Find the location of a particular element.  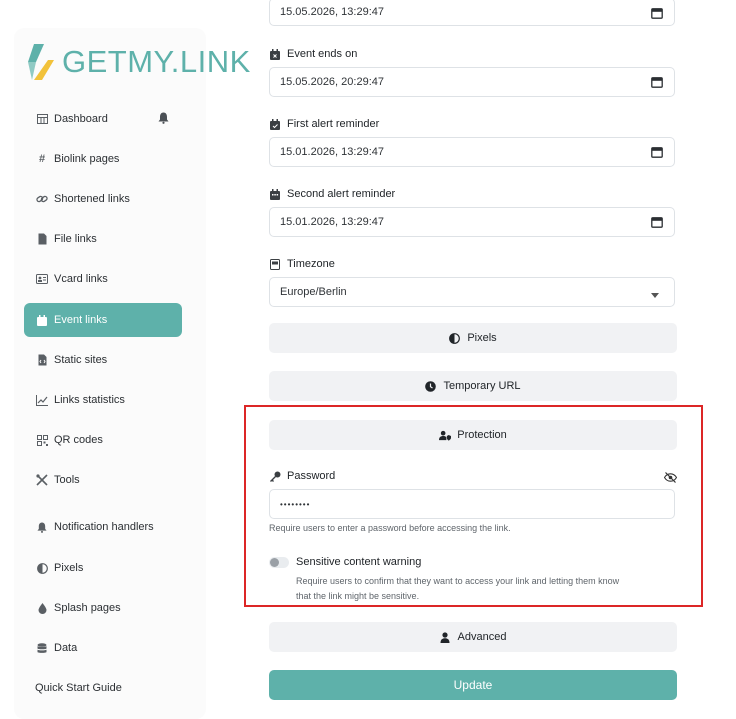

sidebar-item-pixels: Pixels is located at coordinates (103, 568).